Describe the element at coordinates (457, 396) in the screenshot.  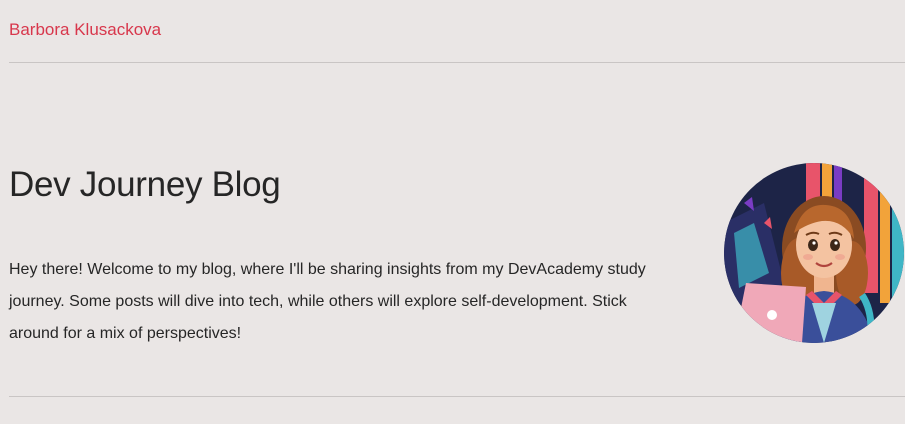
I see `content-divider` at that location.